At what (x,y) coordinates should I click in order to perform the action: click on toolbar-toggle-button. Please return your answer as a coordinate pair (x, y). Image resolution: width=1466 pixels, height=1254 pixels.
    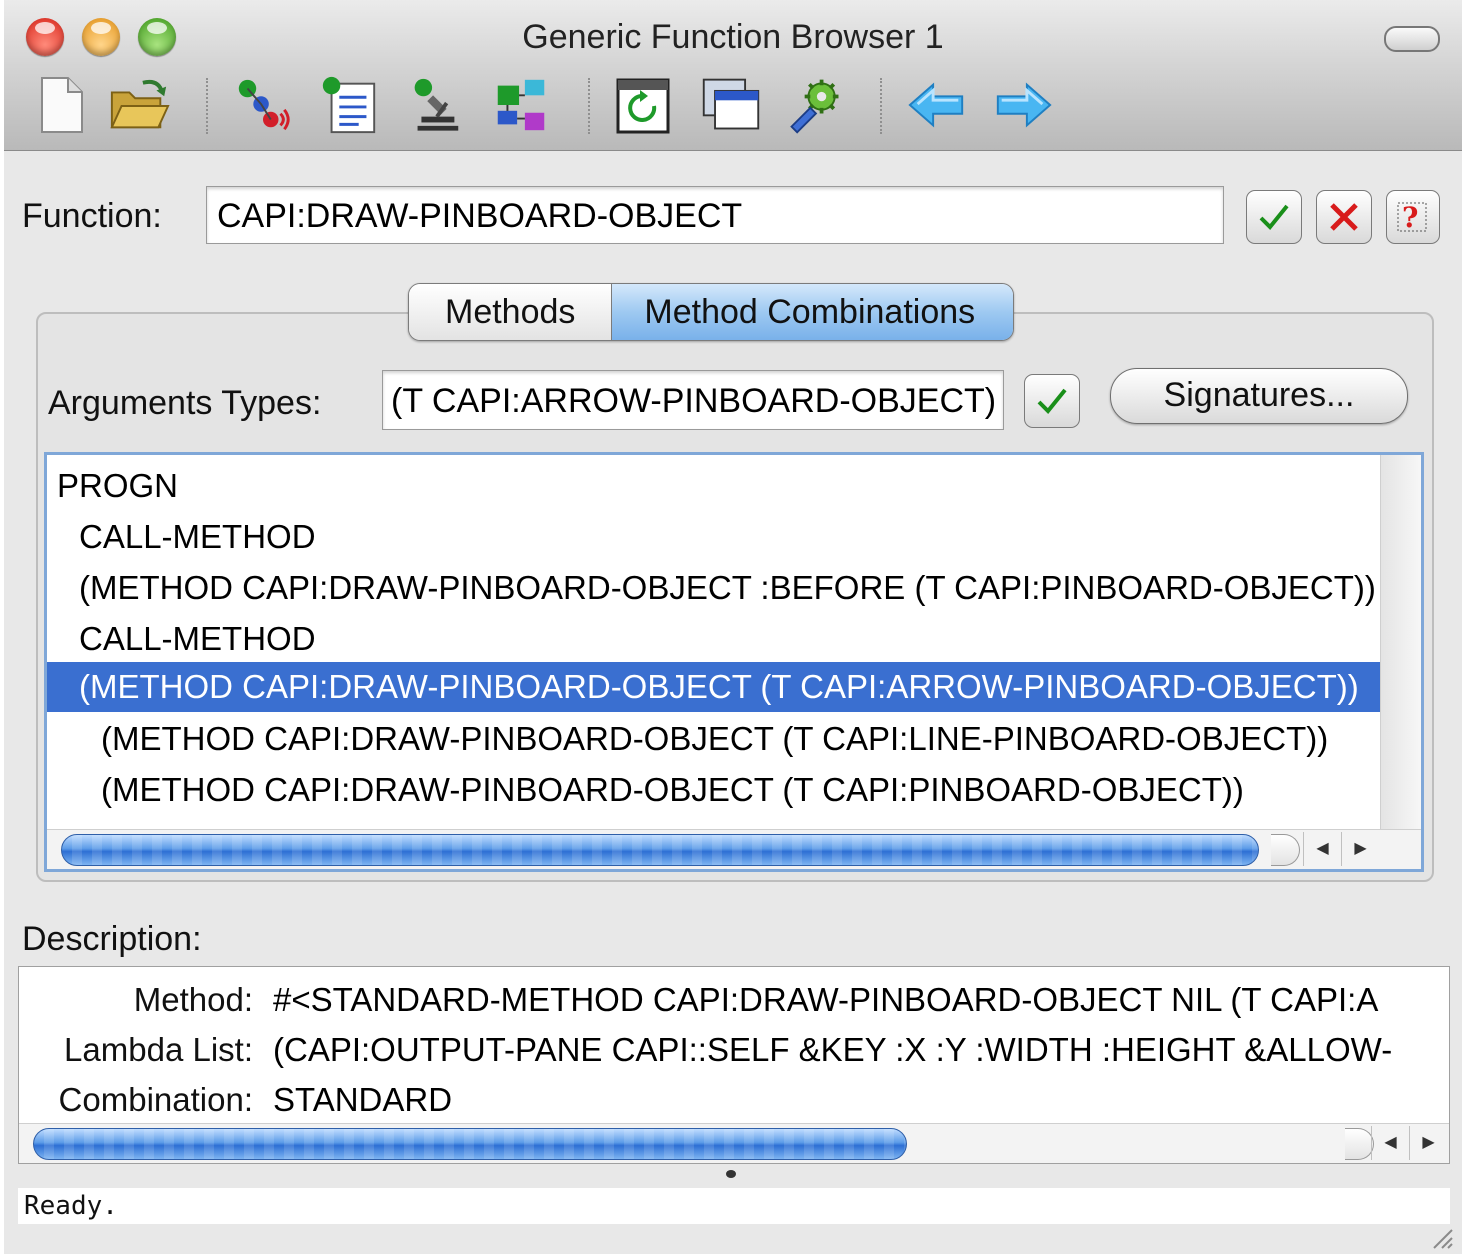
    Looking at the image, I should click on (1412, 39).